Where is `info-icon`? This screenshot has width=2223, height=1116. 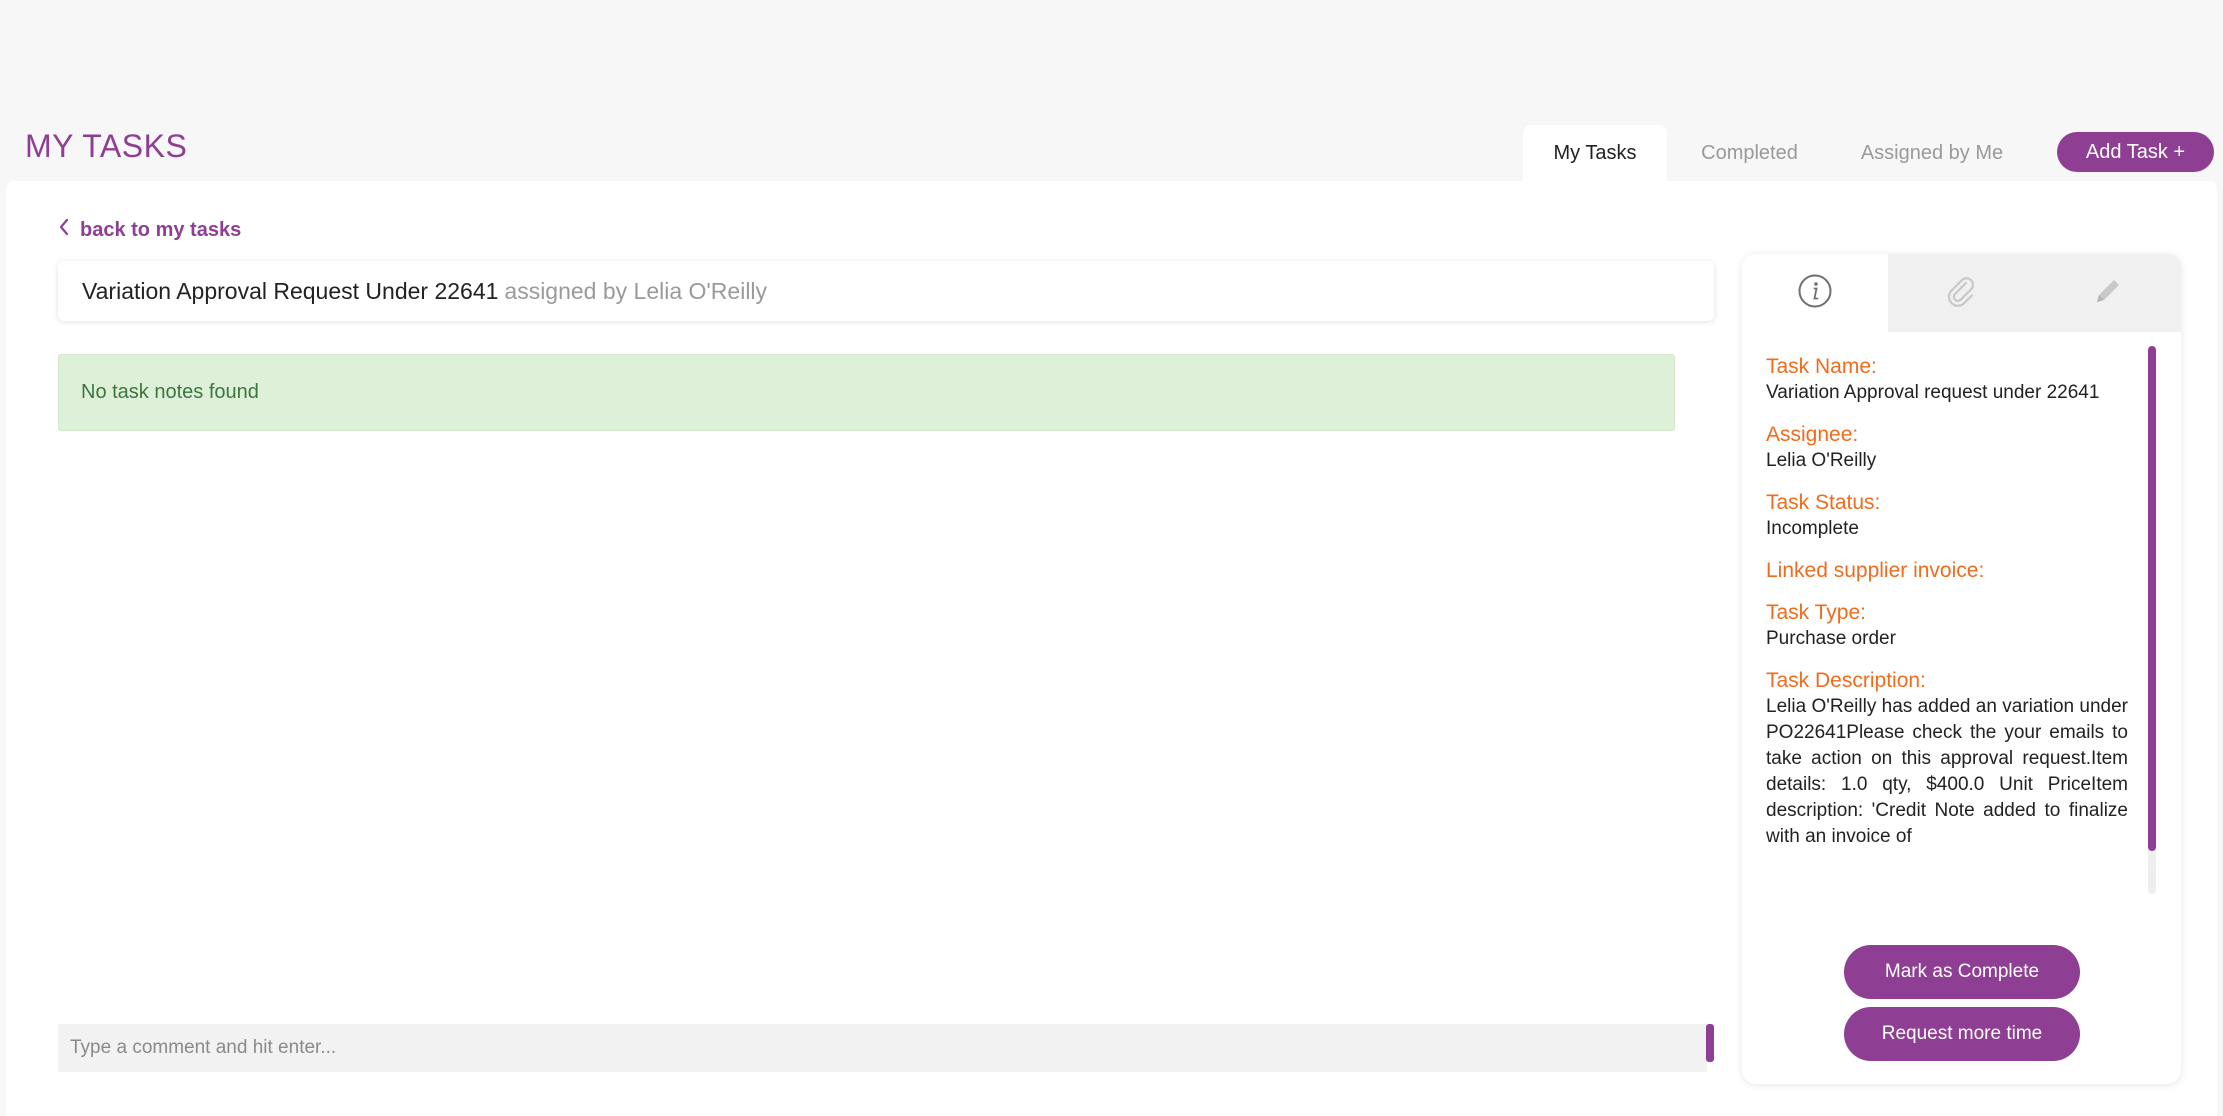 info-icon is located at coordinates (1815, 293).